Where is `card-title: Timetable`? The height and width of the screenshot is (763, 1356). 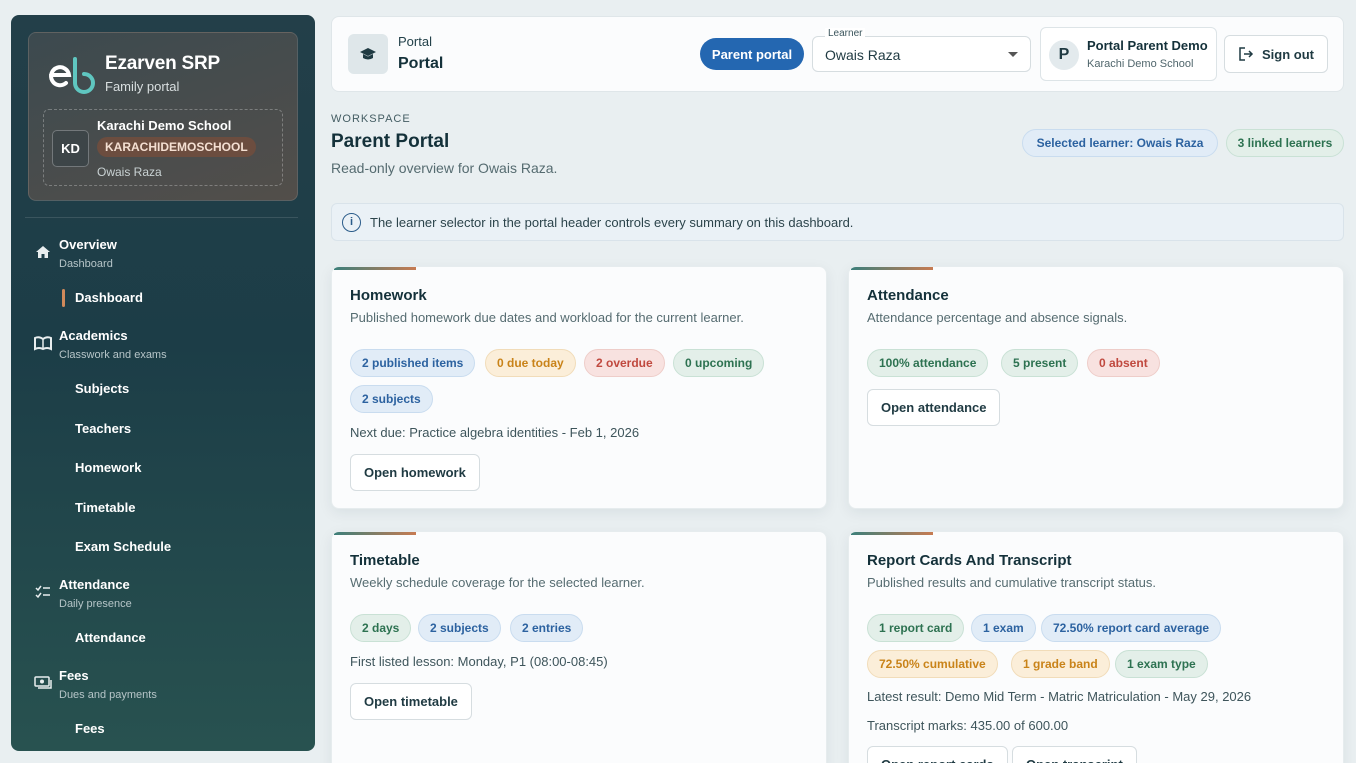
card-title: Timetable is located at coordinates (385, 560).